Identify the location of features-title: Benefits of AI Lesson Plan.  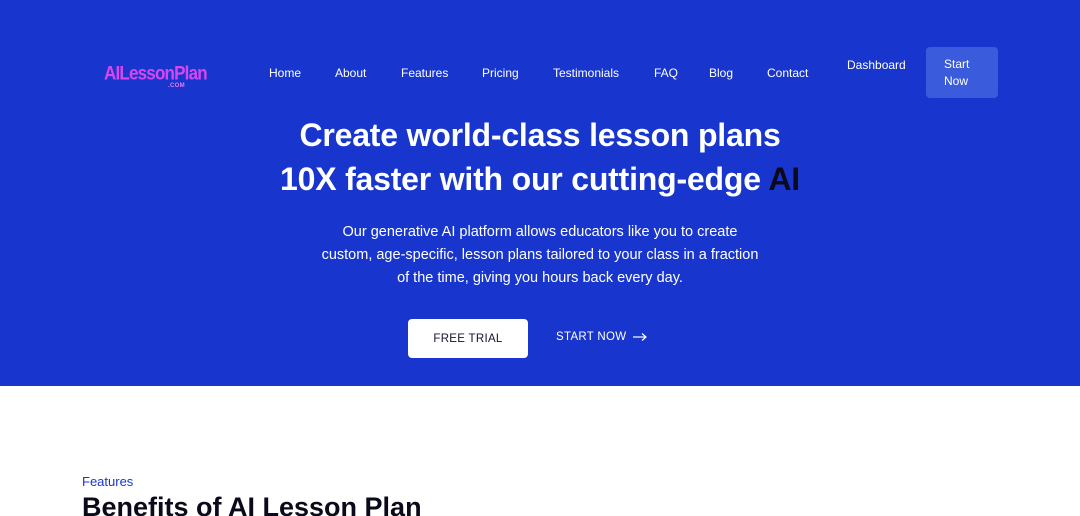
(252, 504).